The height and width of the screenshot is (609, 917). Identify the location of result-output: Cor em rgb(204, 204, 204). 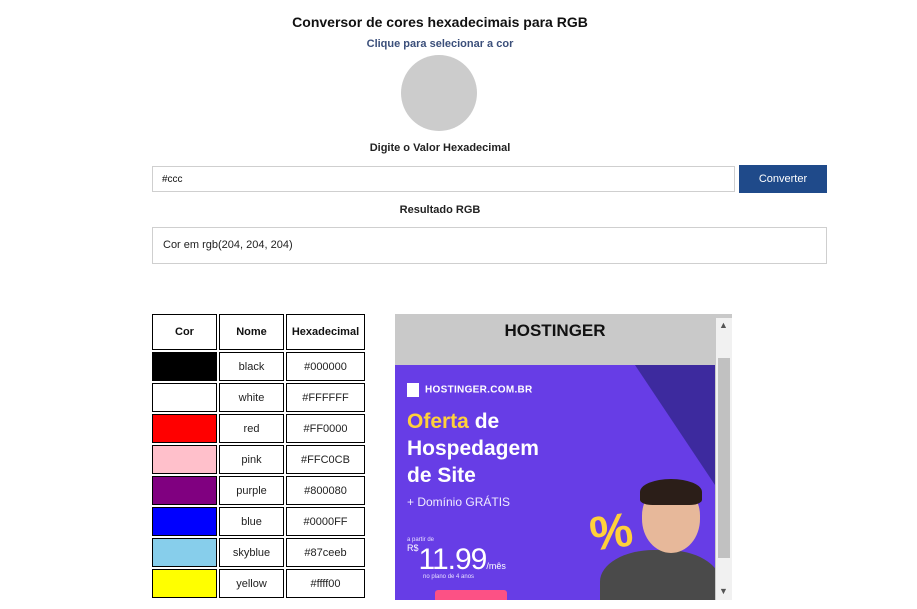
(489, 245).